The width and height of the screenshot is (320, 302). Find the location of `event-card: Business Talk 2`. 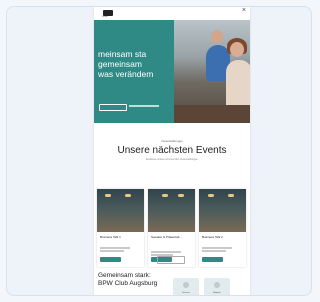

event-card: Business Talk 2 is located at coordinates (222, 228).